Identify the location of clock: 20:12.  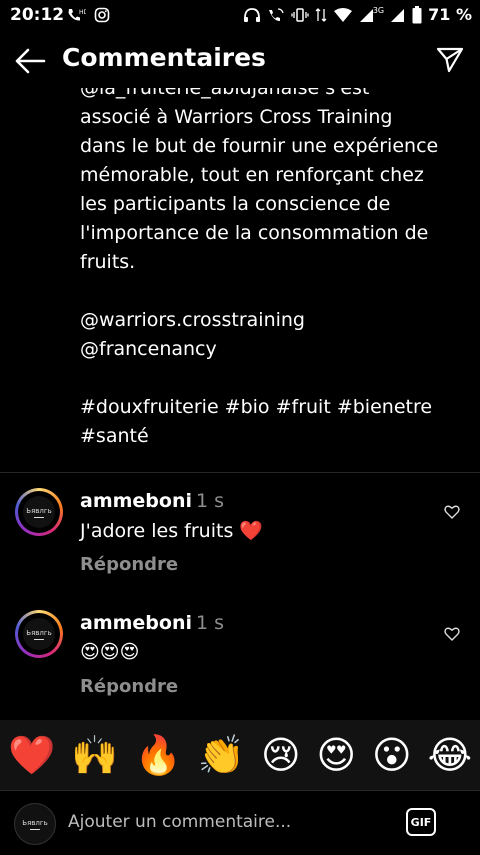
(37, 15).